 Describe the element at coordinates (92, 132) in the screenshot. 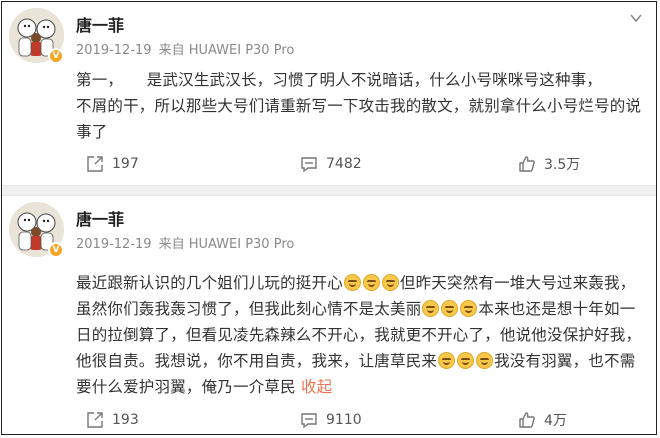

I see `content-line: 事了` at that location.